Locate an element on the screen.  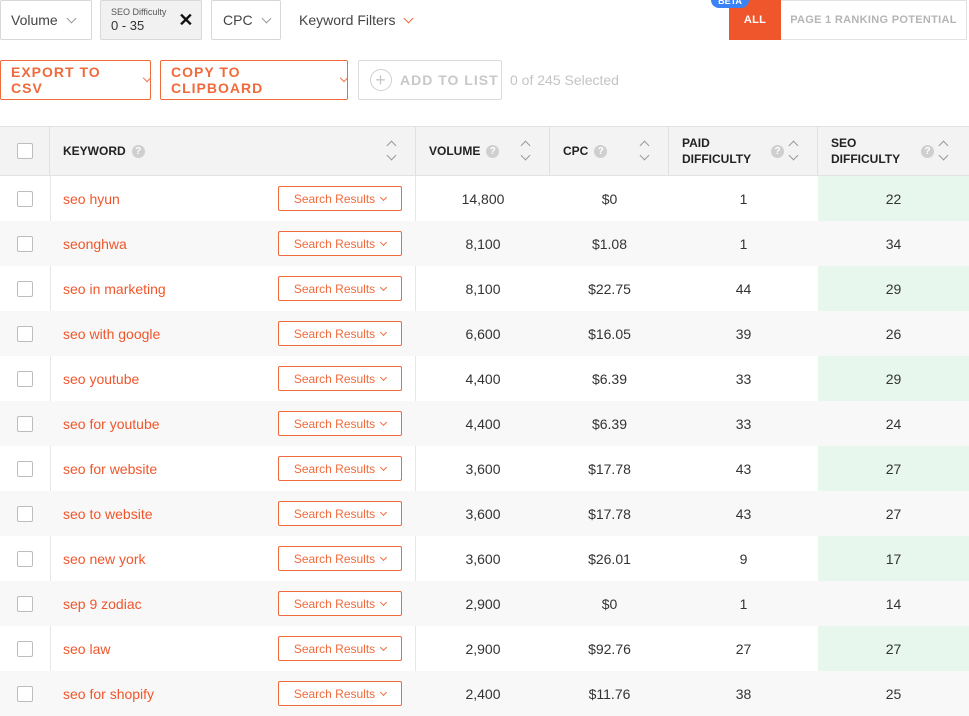
volume-filter-dropdown: Volume is located at coordinates (46, 20).